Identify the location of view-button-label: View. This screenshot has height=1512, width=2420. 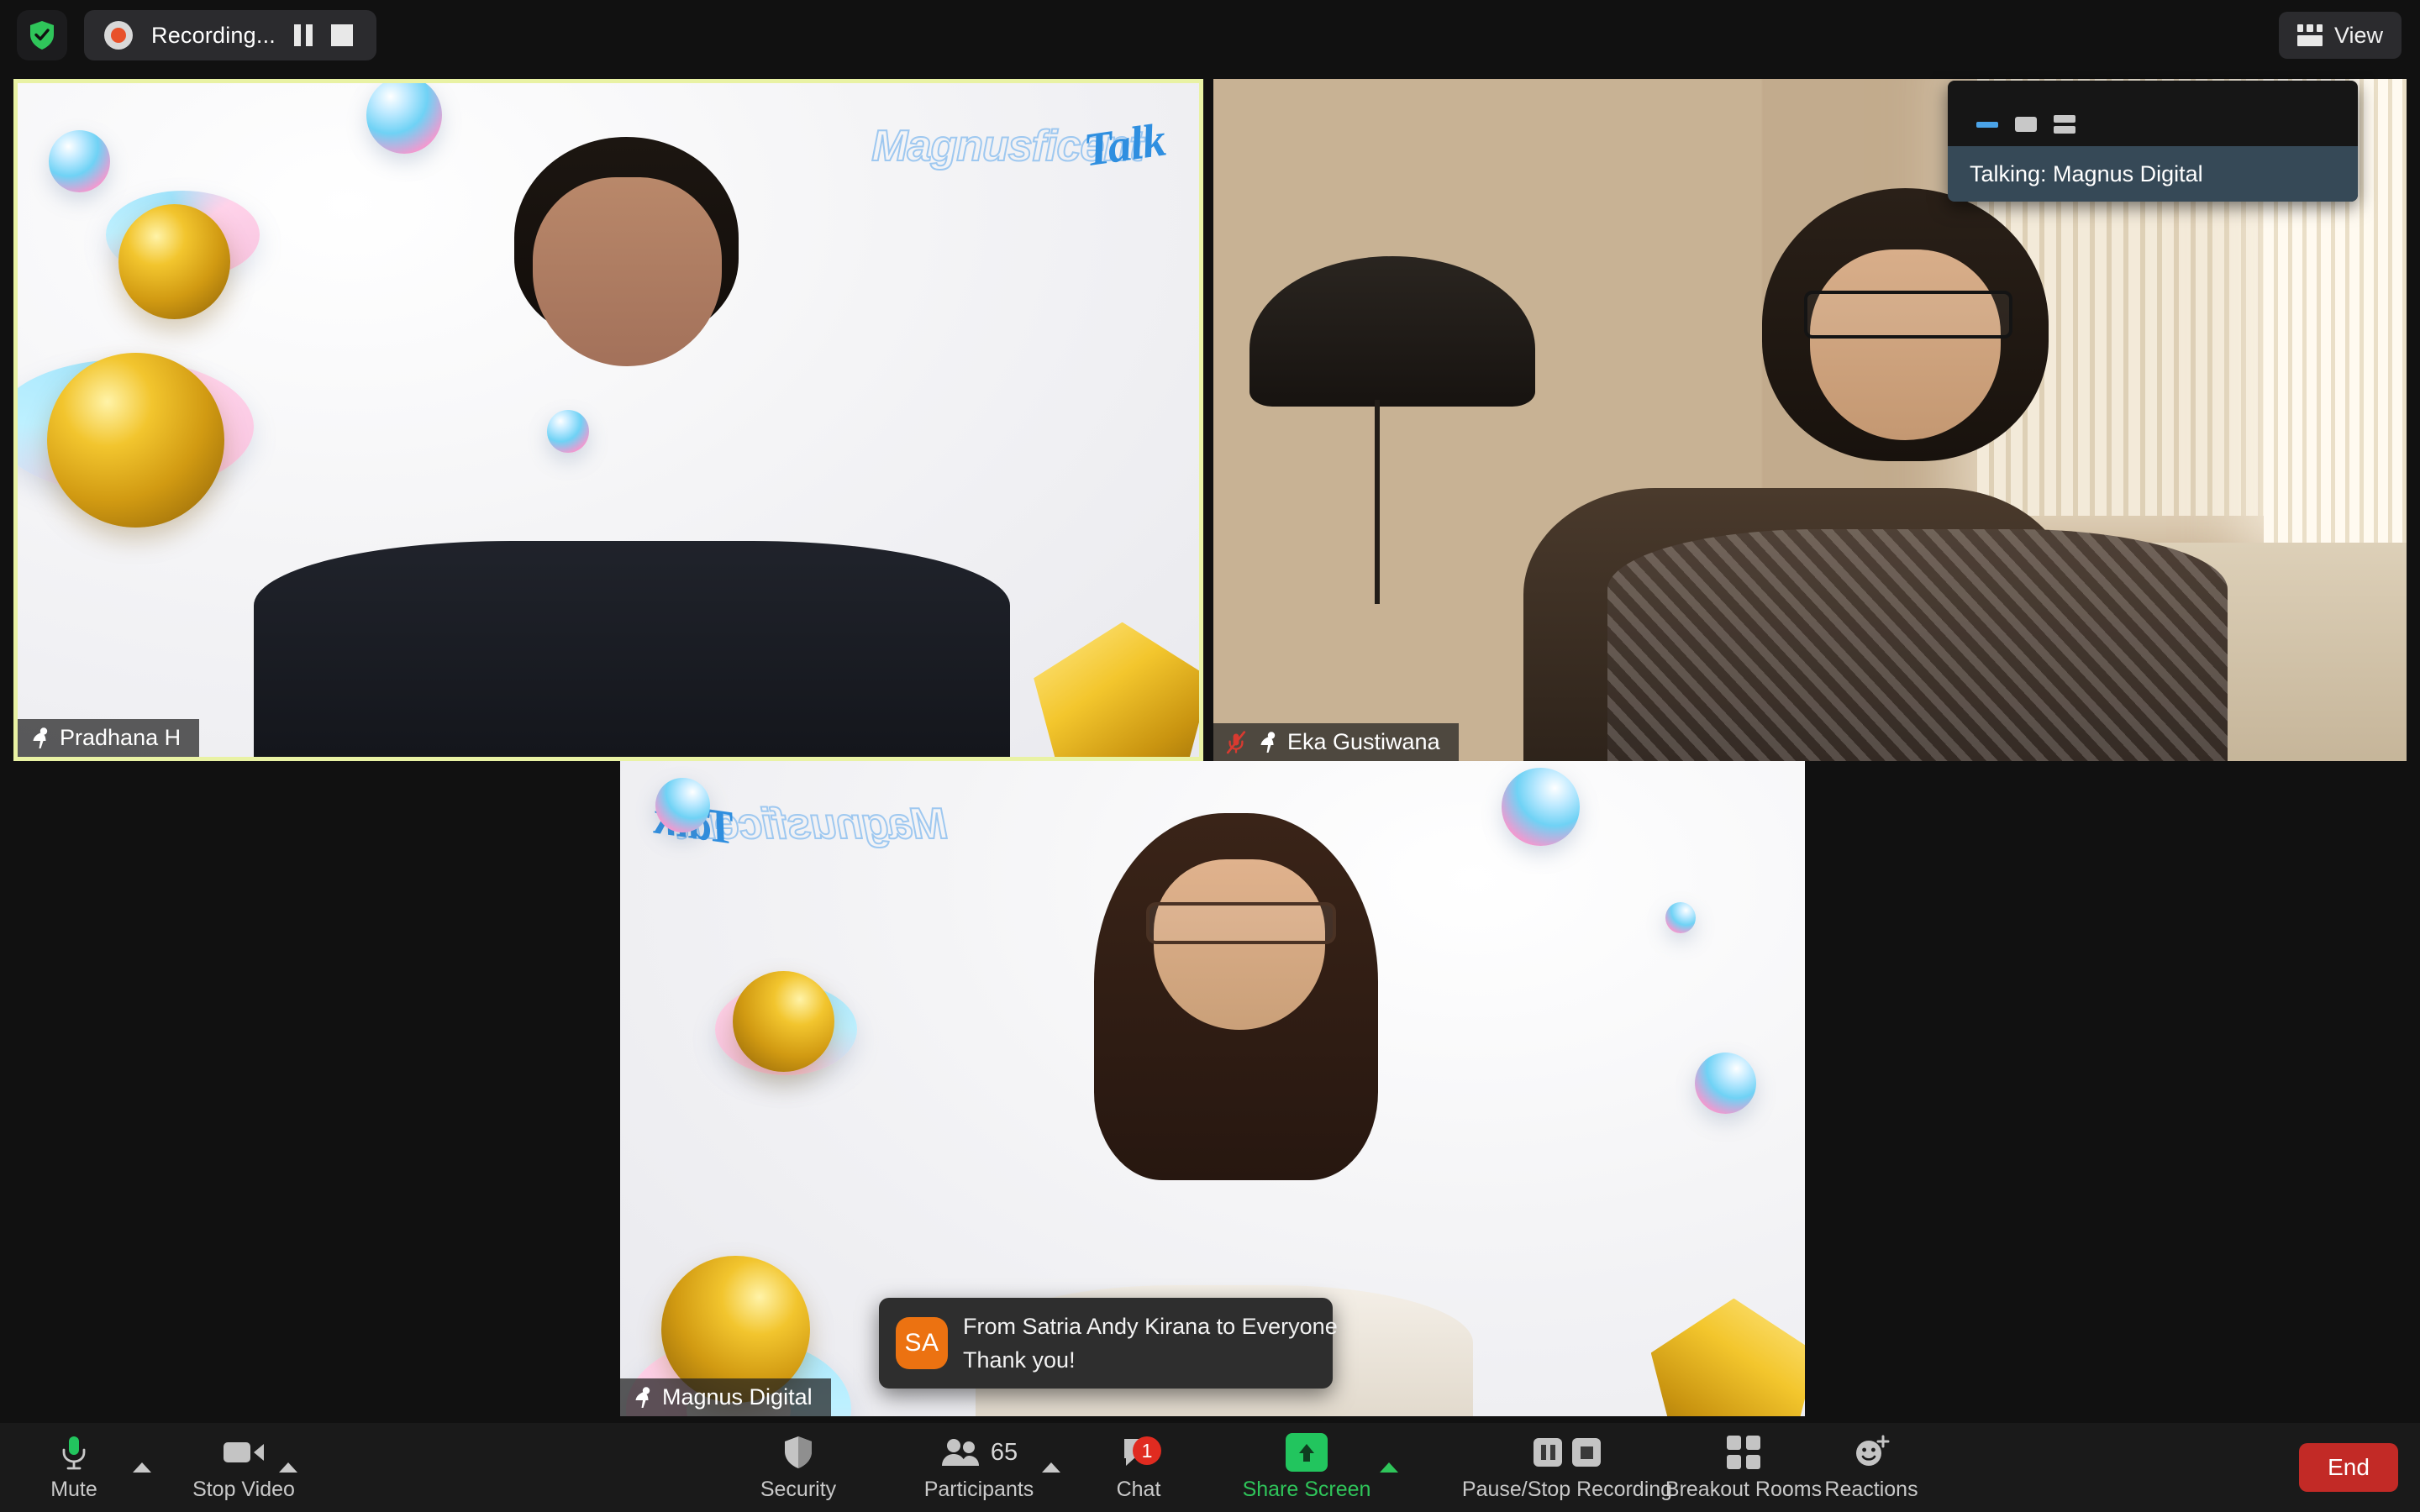
(2358, 35).